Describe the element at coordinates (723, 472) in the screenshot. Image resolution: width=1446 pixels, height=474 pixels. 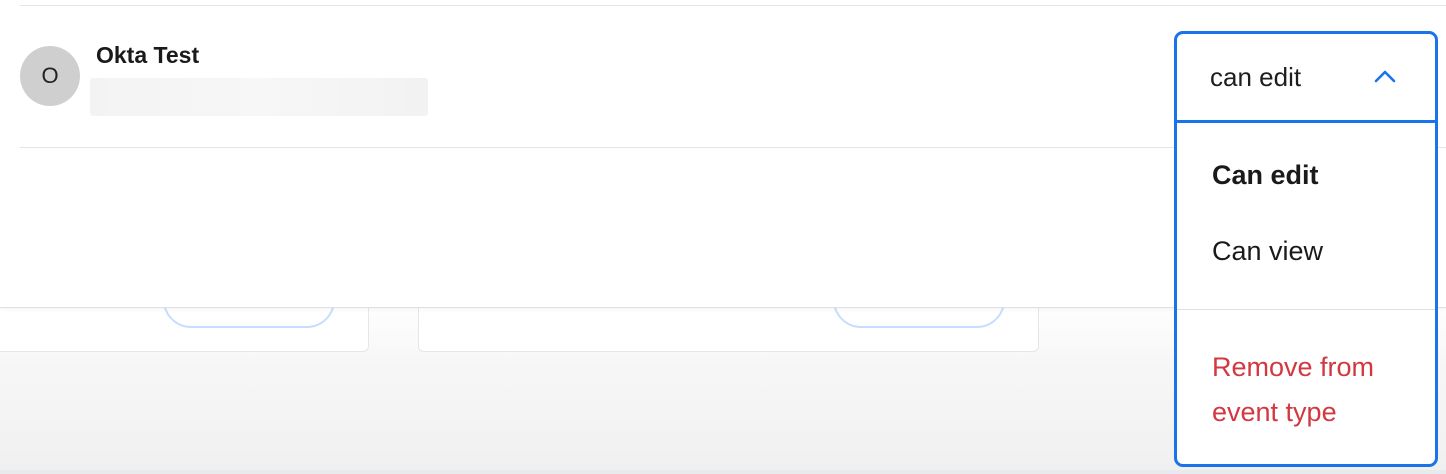
I see `bottom-divider` at that location.